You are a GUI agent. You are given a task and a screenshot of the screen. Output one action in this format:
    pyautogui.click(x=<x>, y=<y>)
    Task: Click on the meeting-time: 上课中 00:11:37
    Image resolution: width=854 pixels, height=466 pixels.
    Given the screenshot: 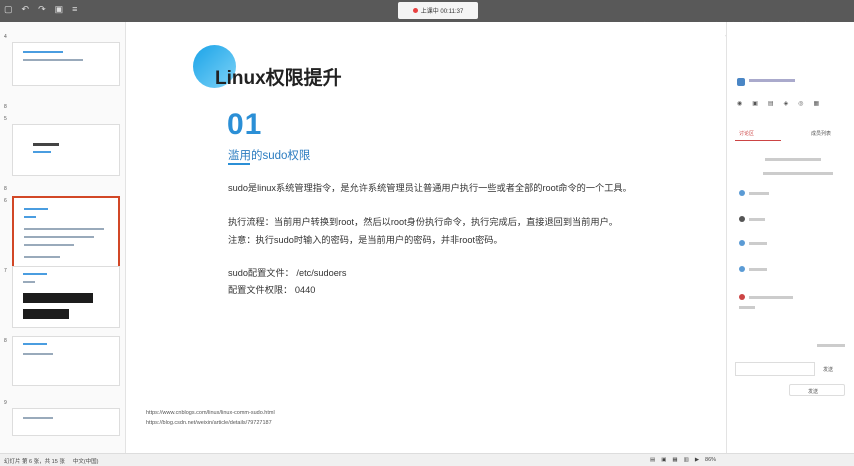 What is the action you would take?
    pyautogui.click(x=442, y=12)
    